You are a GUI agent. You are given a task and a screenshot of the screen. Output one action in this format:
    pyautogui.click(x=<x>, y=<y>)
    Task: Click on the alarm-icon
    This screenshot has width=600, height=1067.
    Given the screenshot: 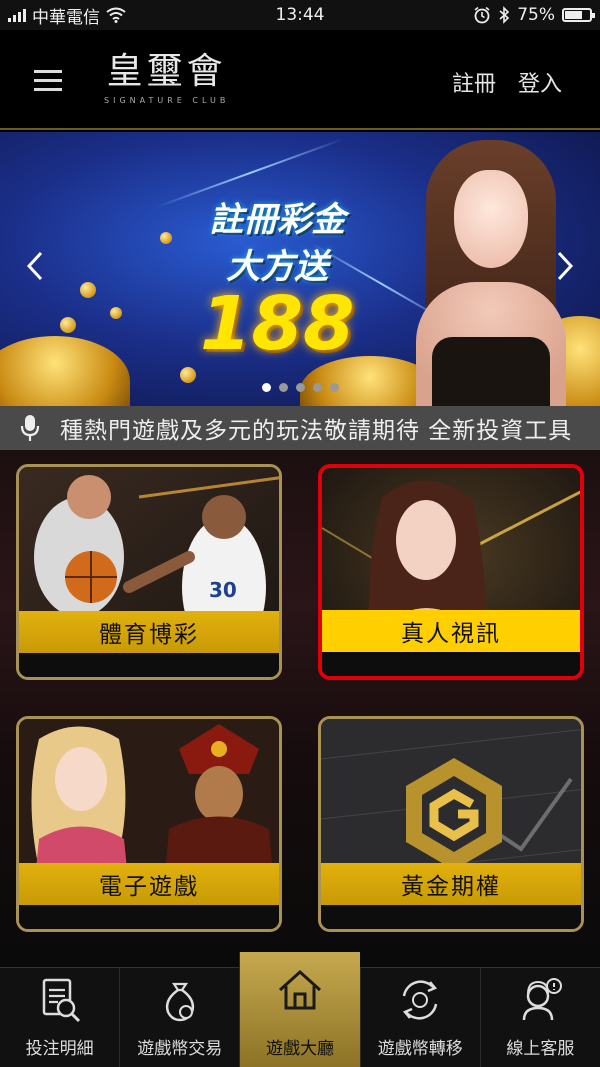 What is the action you would take?
    pyautogui.click(x=482, y=15)
    